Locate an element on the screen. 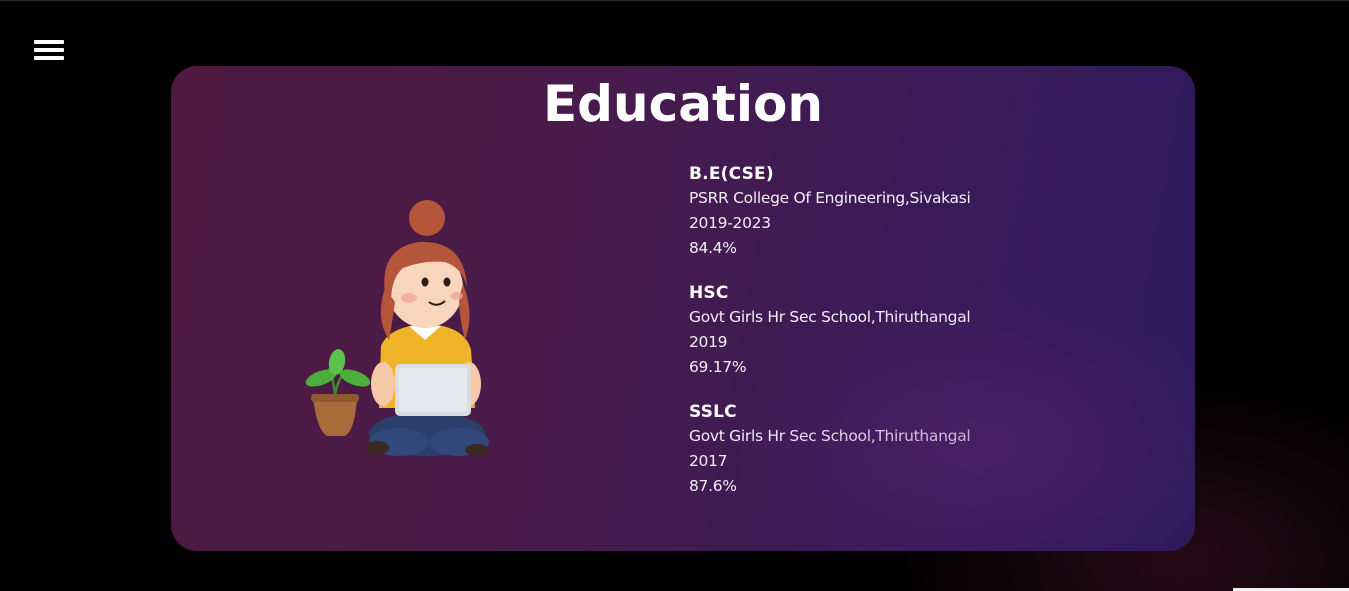  girl-with-laptop-icon is located at coordinates (397, 328).